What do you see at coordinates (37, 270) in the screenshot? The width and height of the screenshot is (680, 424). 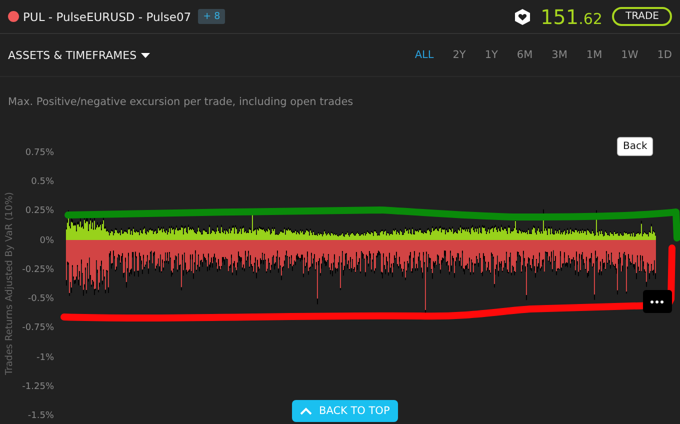 I see `y-tick-label: -0.25%` at bounding box center [37, 270].